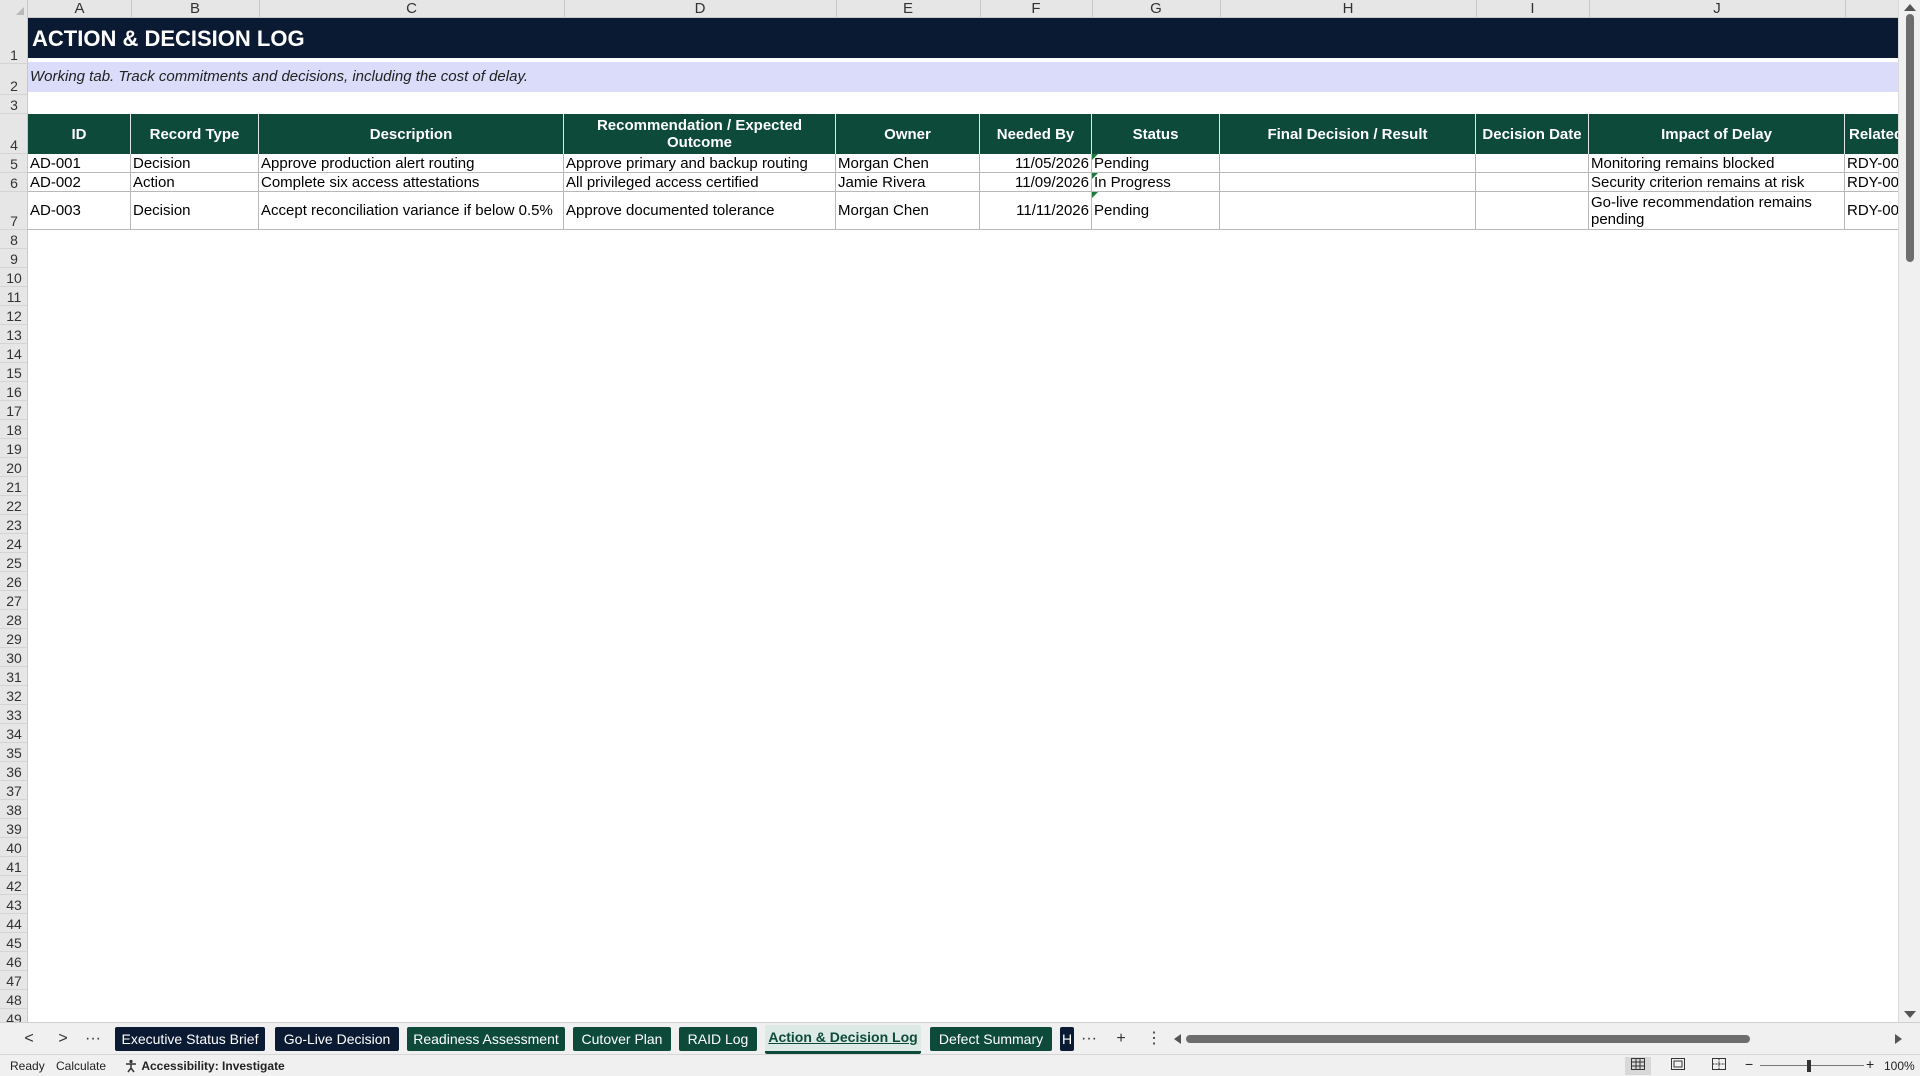  What do you see at coordinates (13, 372) in the screenshot?
I see `row-header: 15` at bounding box center [13, 372].